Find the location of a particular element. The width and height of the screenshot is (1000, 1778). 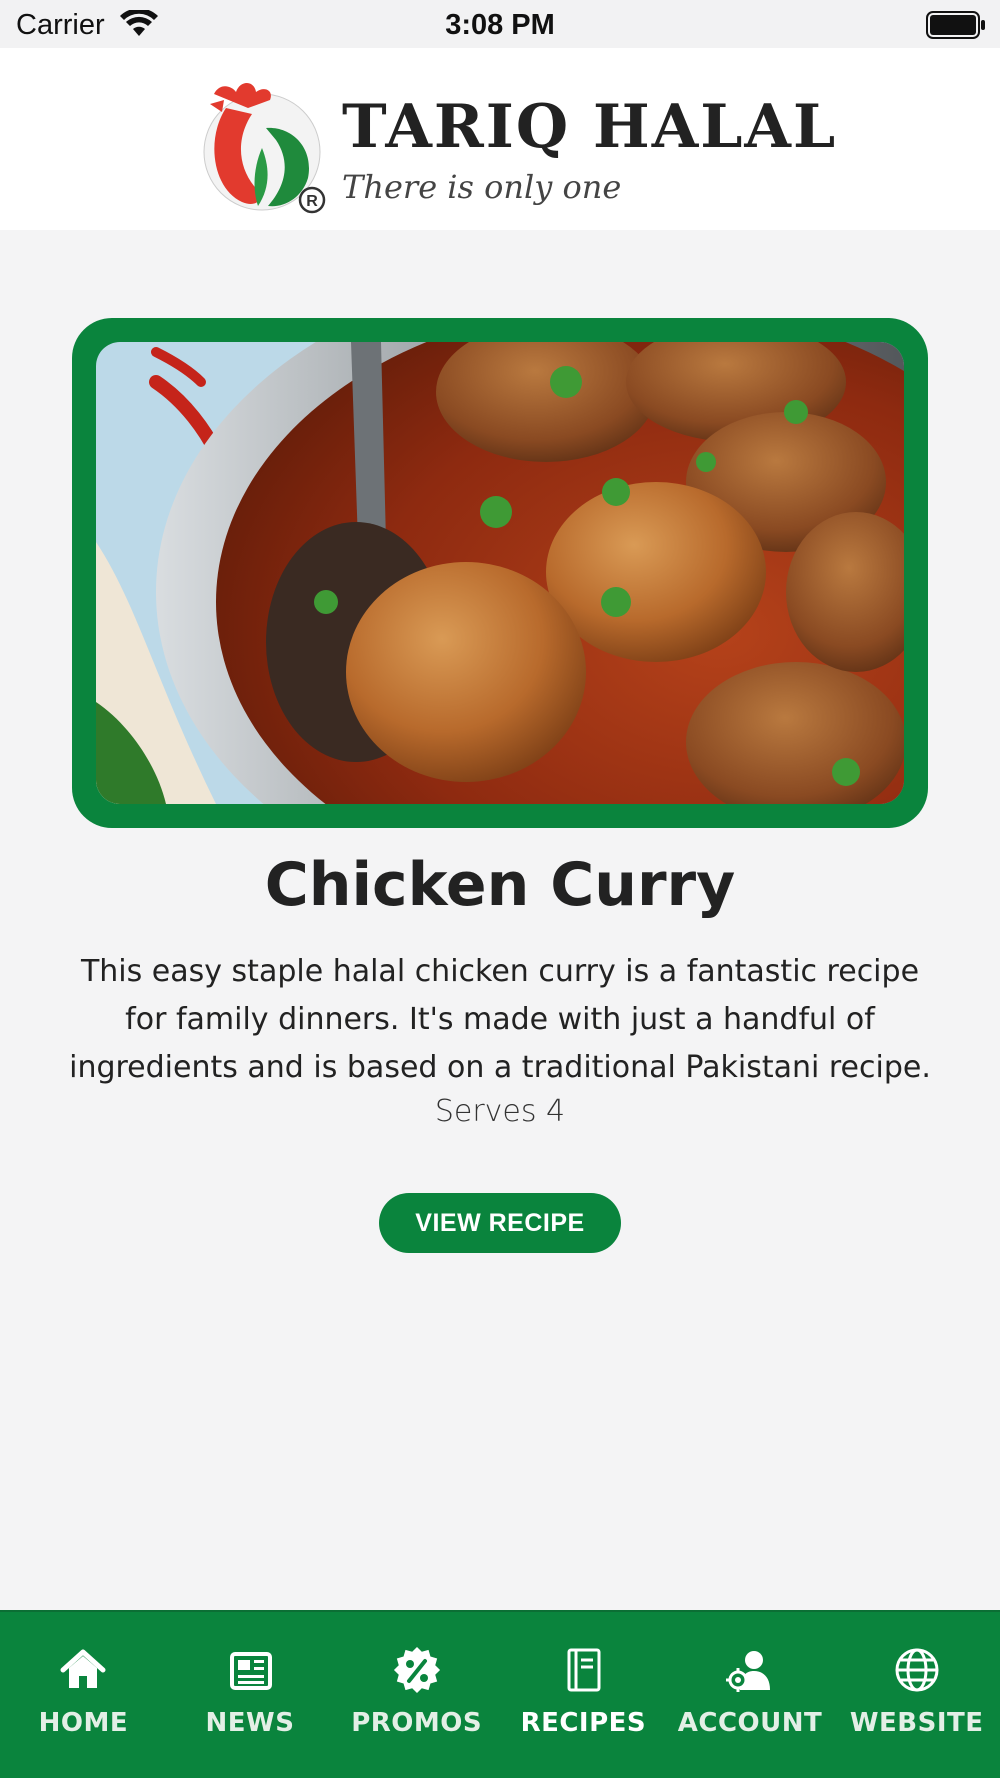

tab-label: NEWS is located at coordinates (250, 1723).